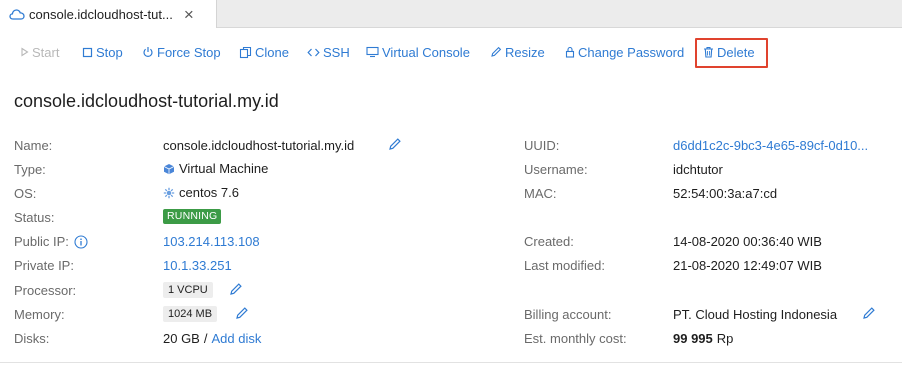 The width and height of the screenshot is (902, 370). What do you see at coordinates (496, 52) in the screenshot?
I see `pencil-icon` at bounding box center [496, 52].